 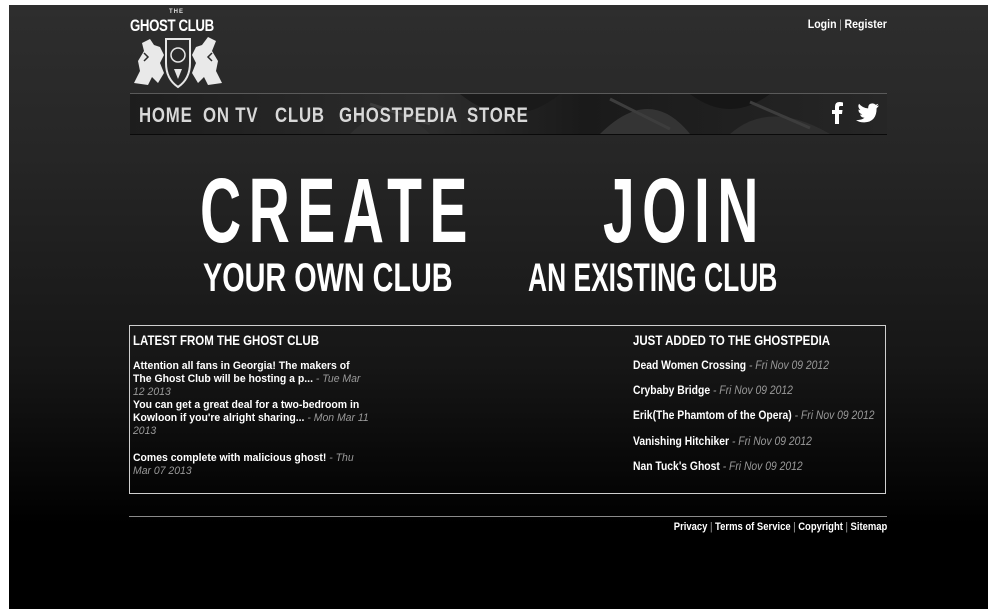 I want to click on main-nav: HOME ON TV CLUB GHOSTPEDIA STORE, so click(x=508, y=114).